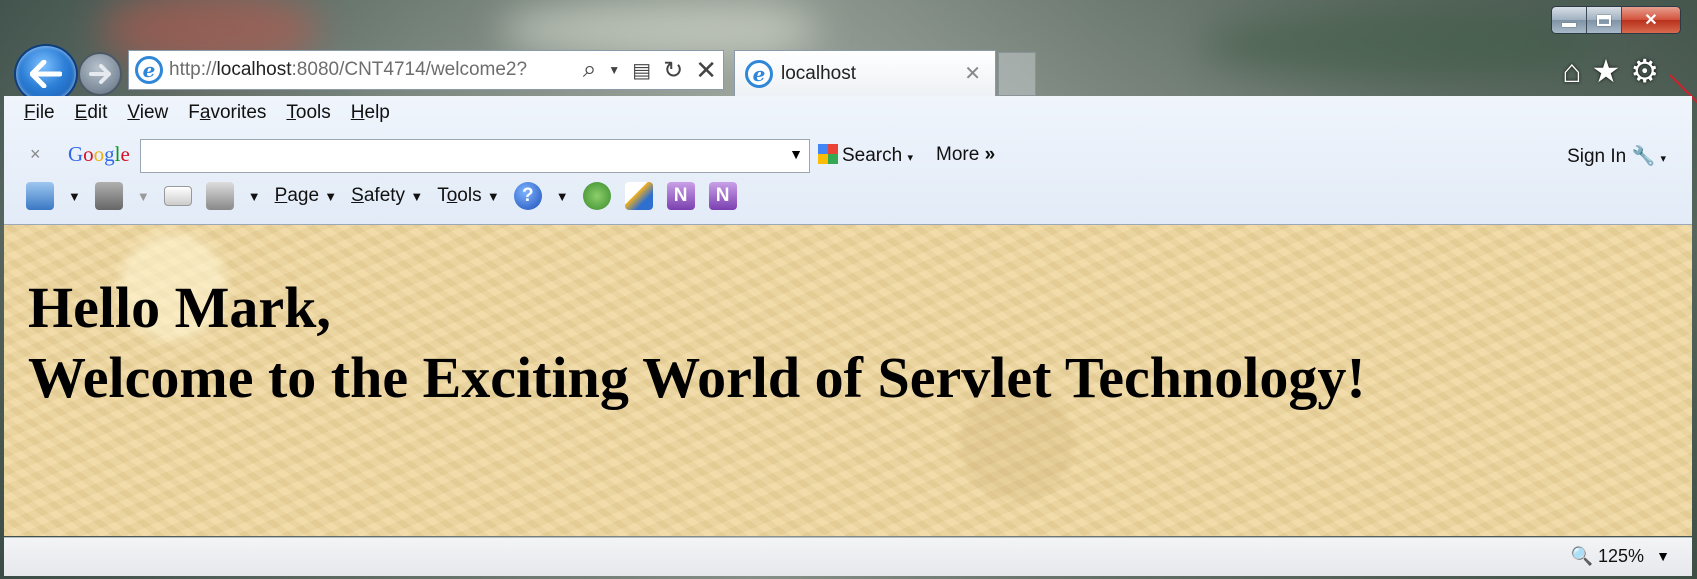  Describe the element at coordinates (1644, 71) in the screenshot. I see `gear-icon: ⚙` at that location.